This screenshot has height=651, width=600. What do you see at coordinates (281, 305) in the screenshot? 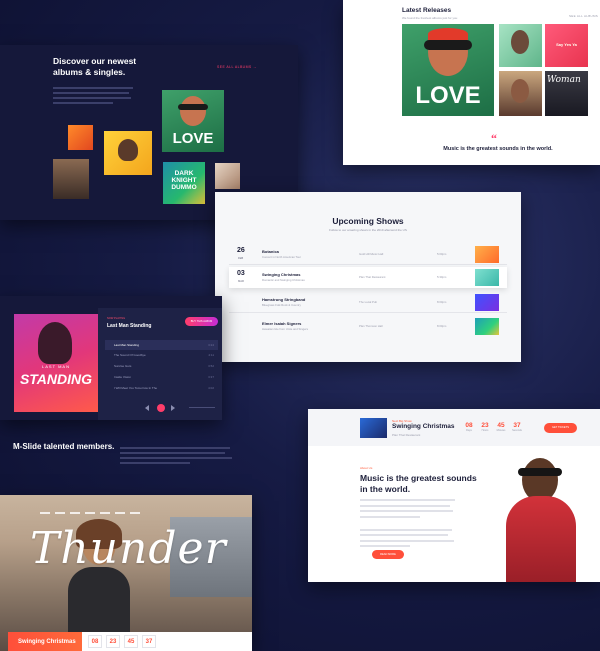
I see `show-description: Bluegrass Folk Rock & Country` at bounding box center [281, 305].